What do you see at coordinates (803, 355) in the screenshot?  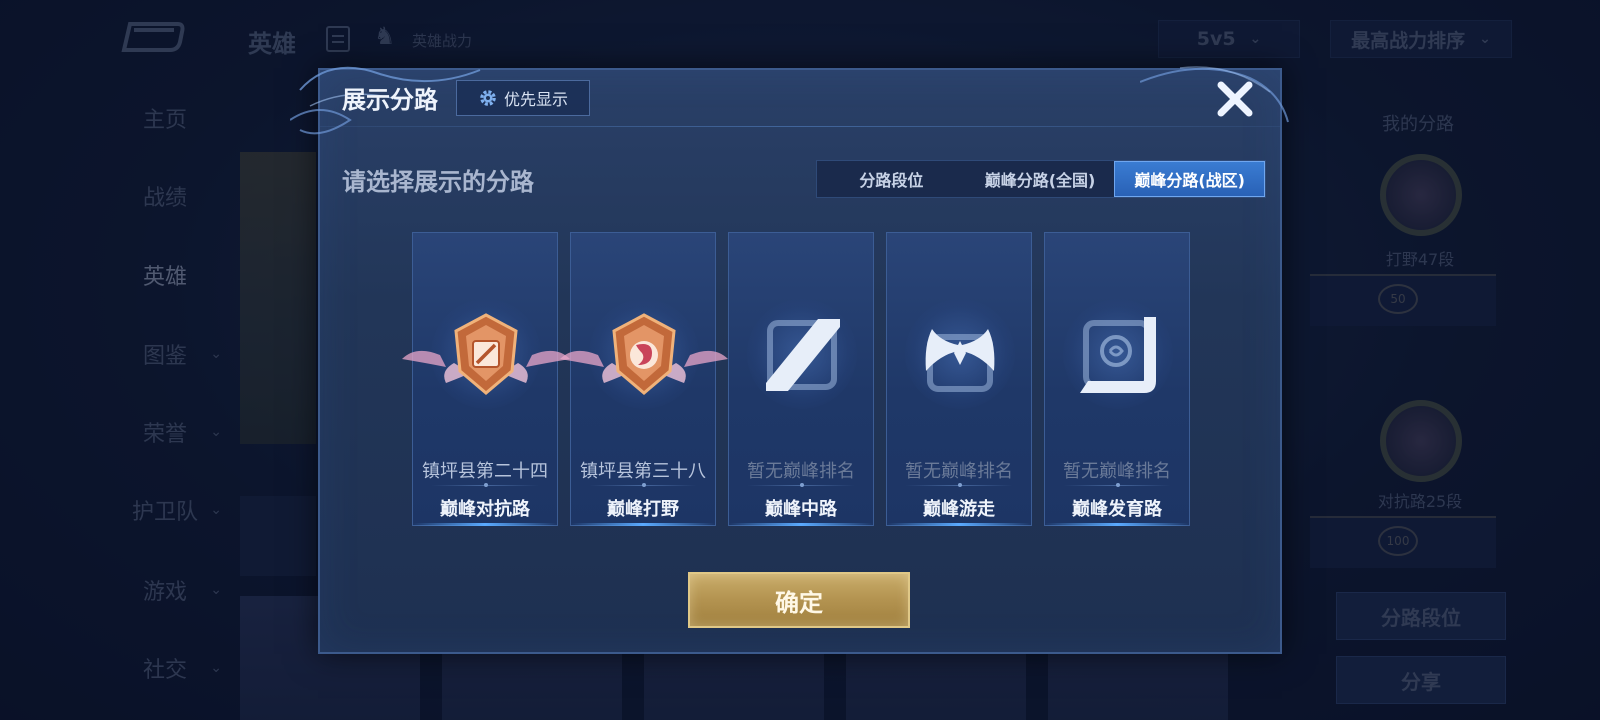 I see `mid-lane-icon` at bounding box center [803, 355].